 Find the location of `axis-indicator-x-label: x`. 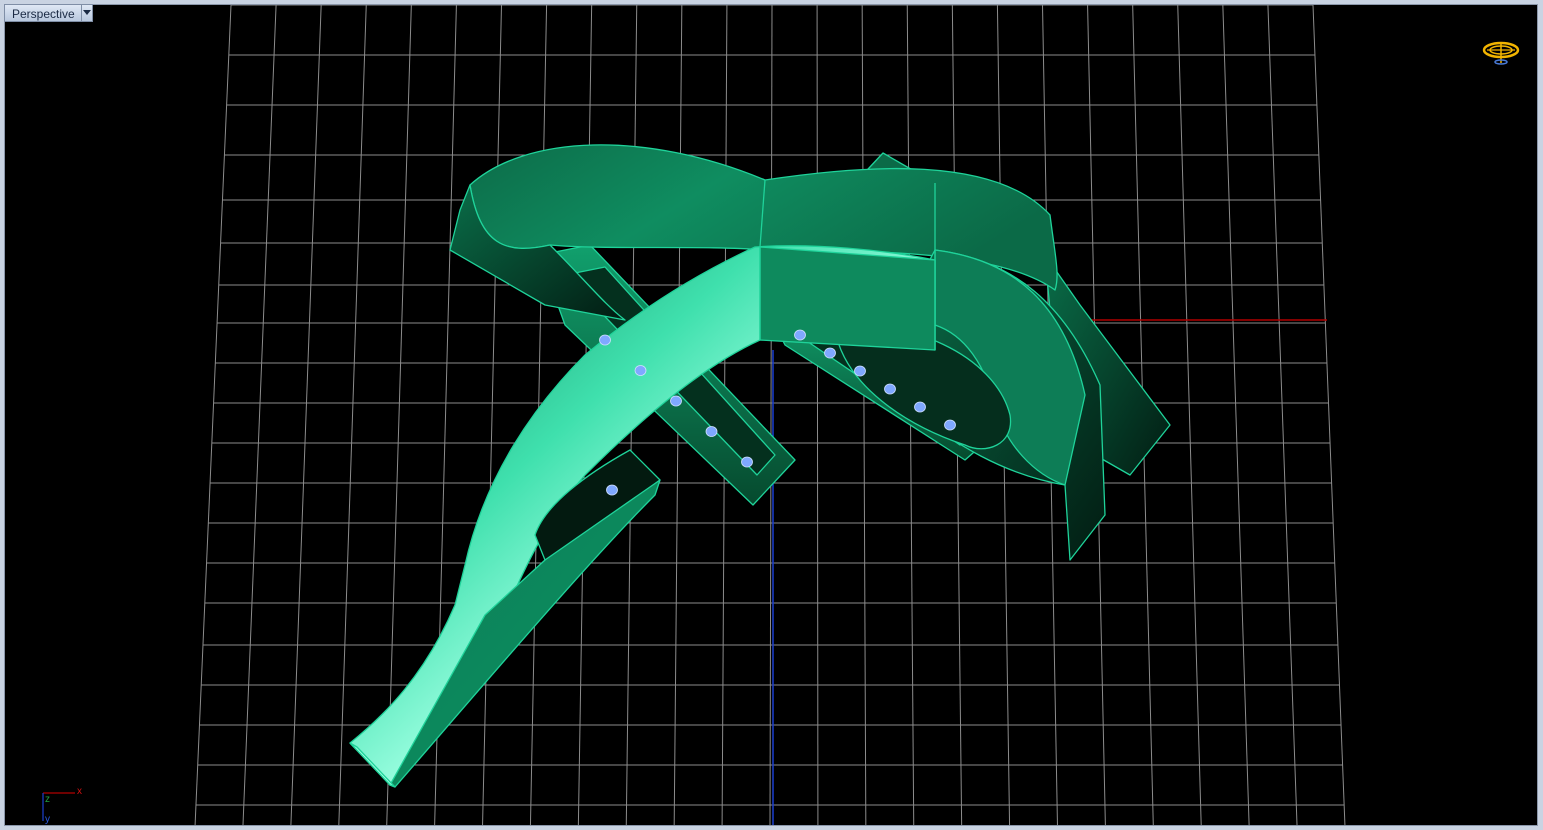

axis-indicator-x-label: x is located at coordinates (79, 791).